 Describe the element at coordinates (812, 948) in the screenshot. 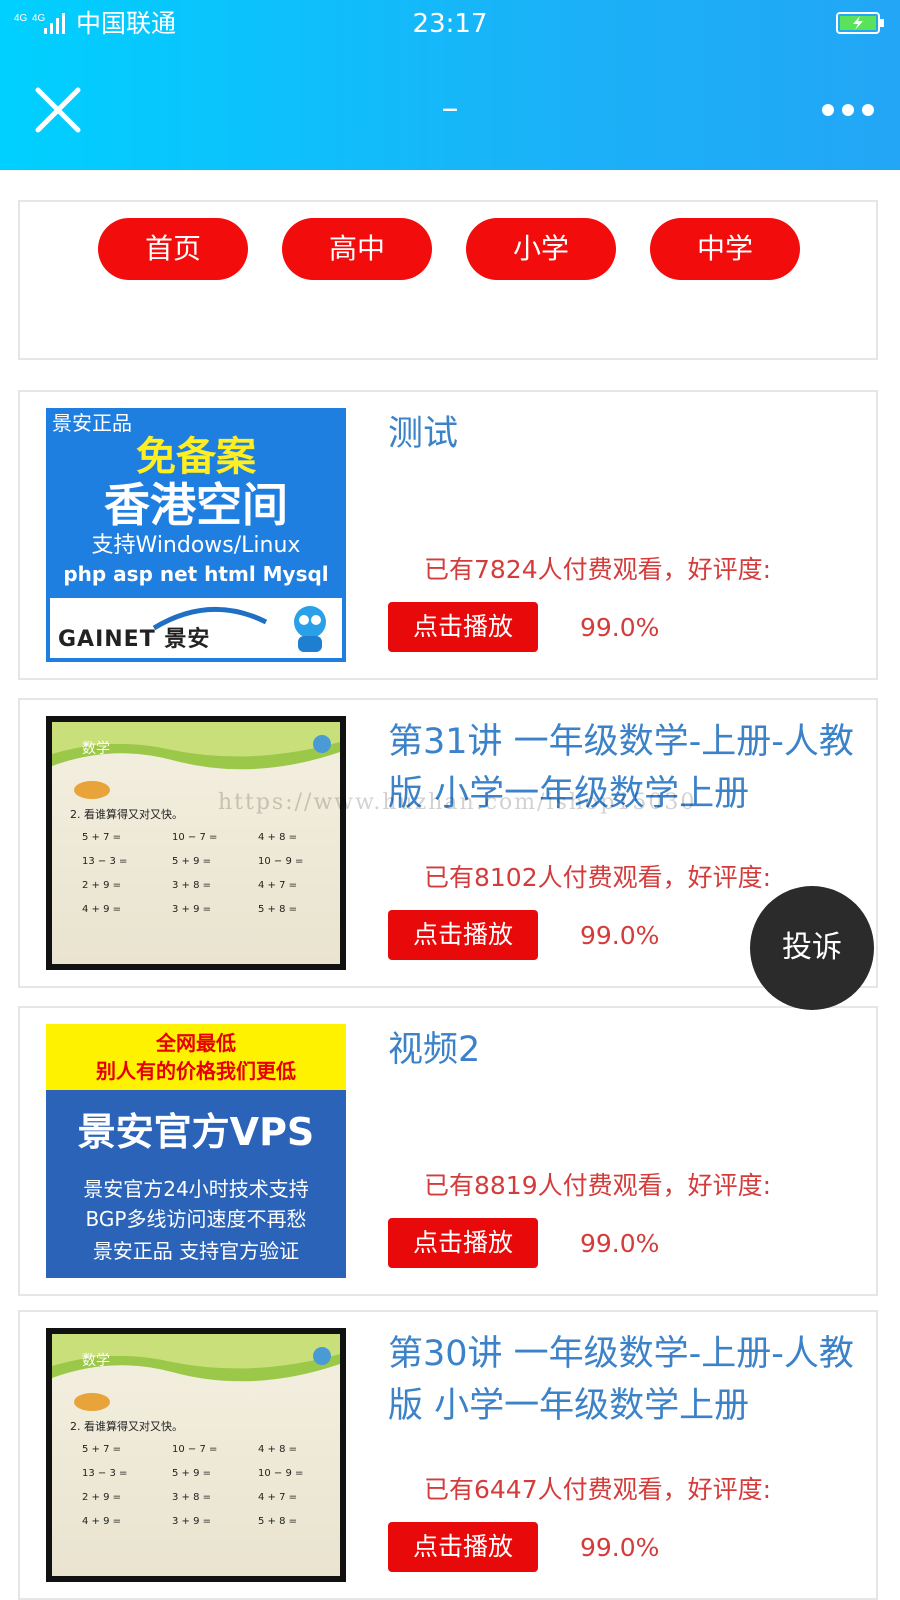

I see `complain-button: 投诉` at that location.